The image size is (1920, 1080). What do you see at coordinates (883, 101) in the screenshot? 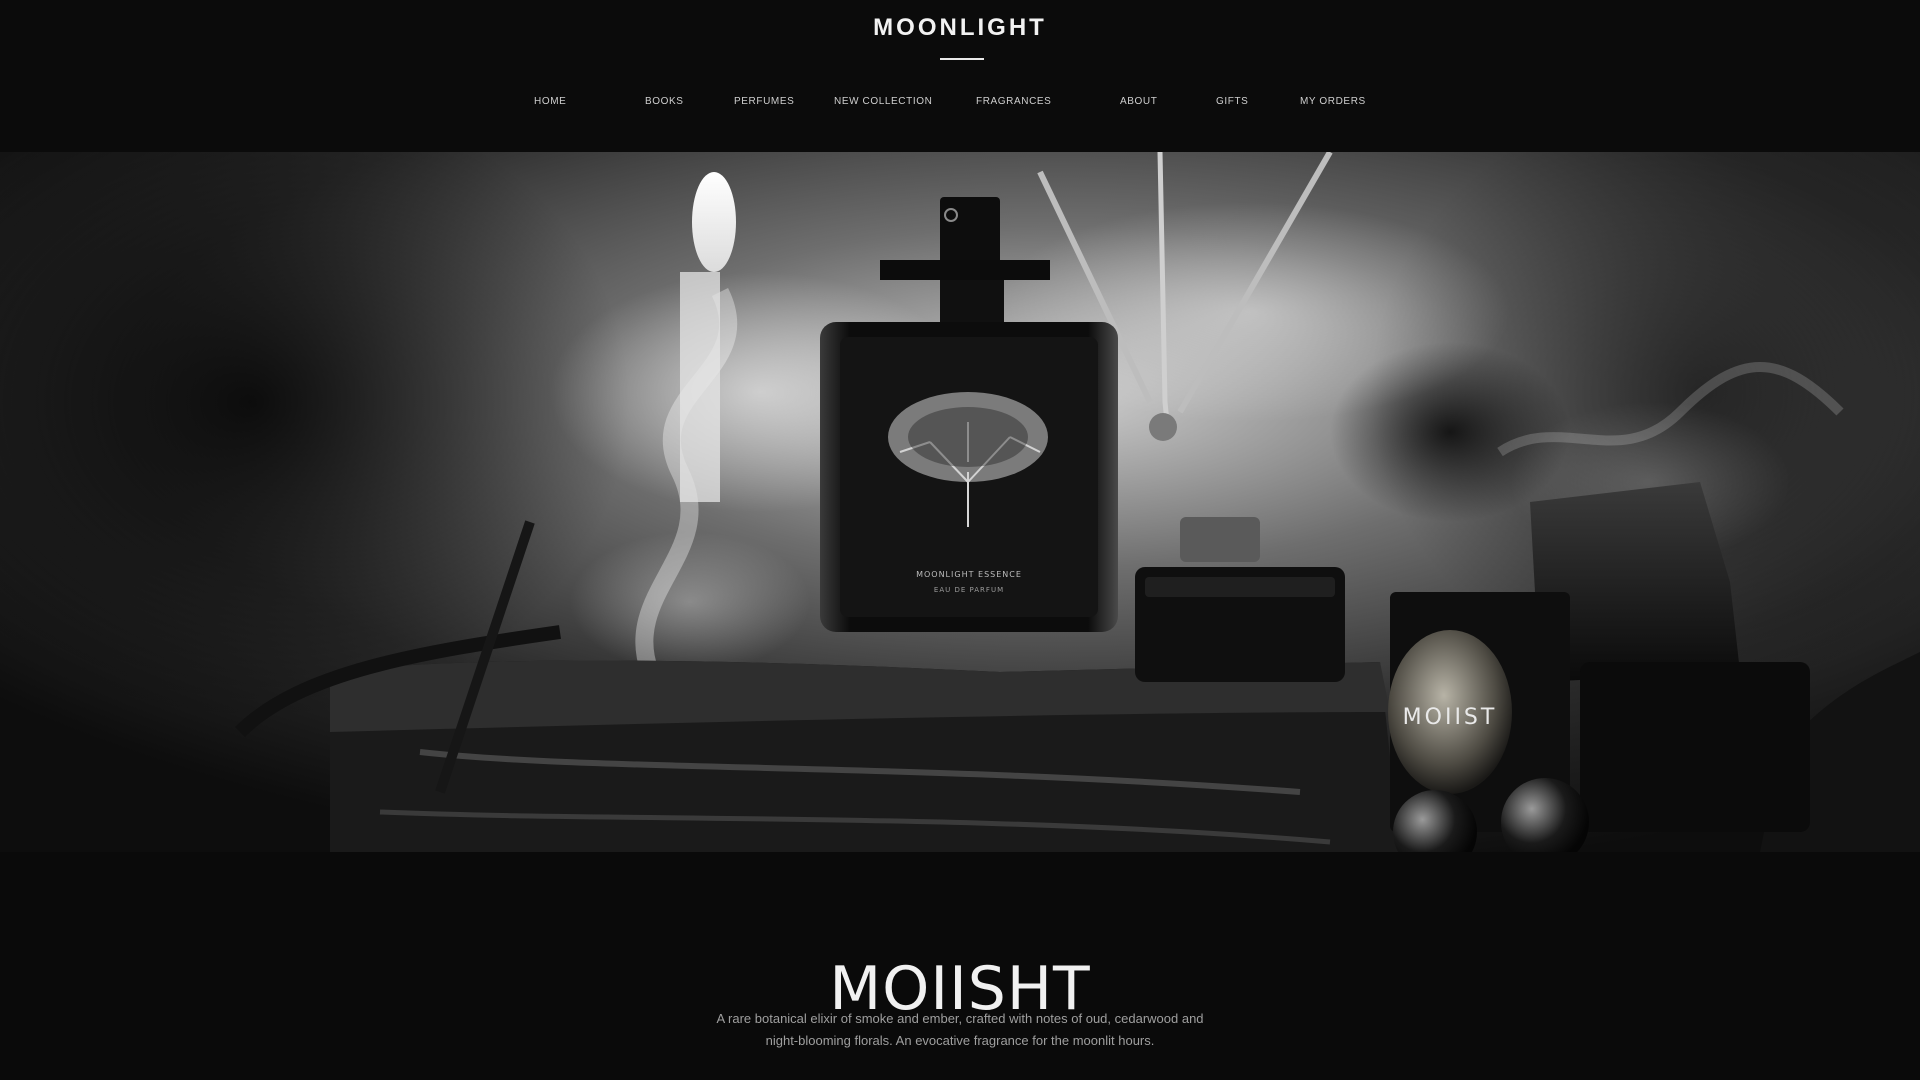
I see `nav-item-new-collection: NEW COLLECTION` at bounding box center [883, 101].